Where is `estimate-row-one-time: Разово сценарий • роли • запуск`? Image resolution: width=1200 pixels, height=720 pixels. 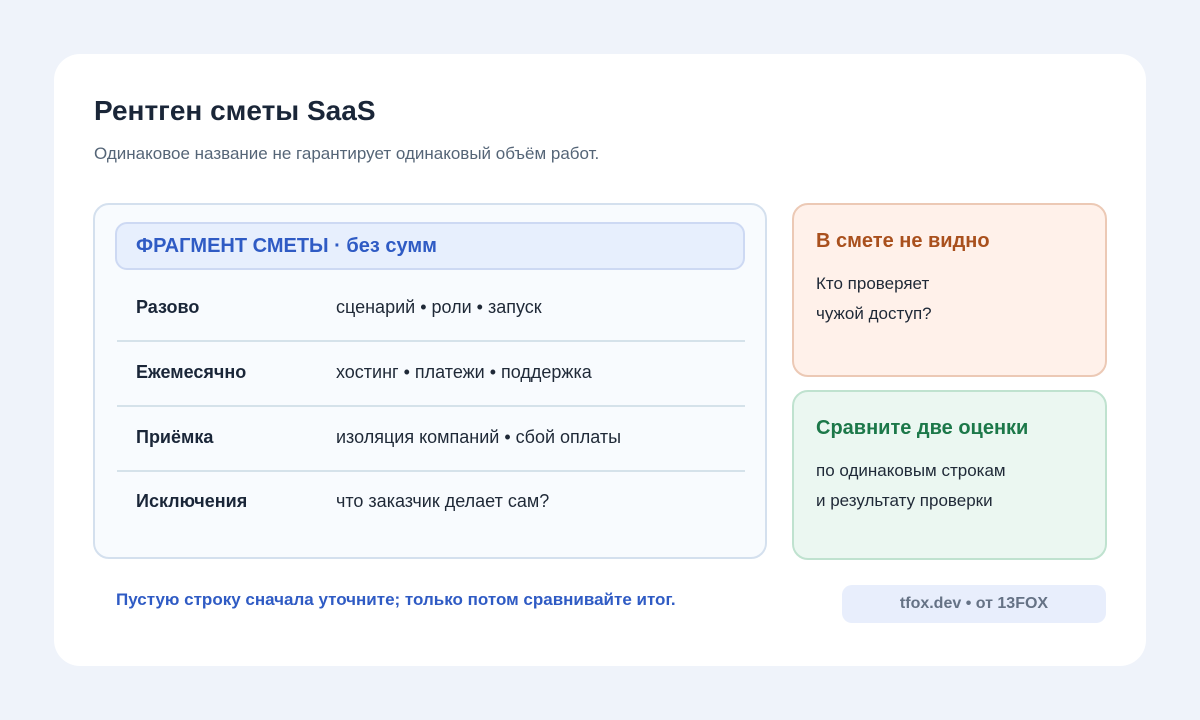
estimate-row-one-time: Разово сценарий • роли • запуск is located at coordinates (431, 309).